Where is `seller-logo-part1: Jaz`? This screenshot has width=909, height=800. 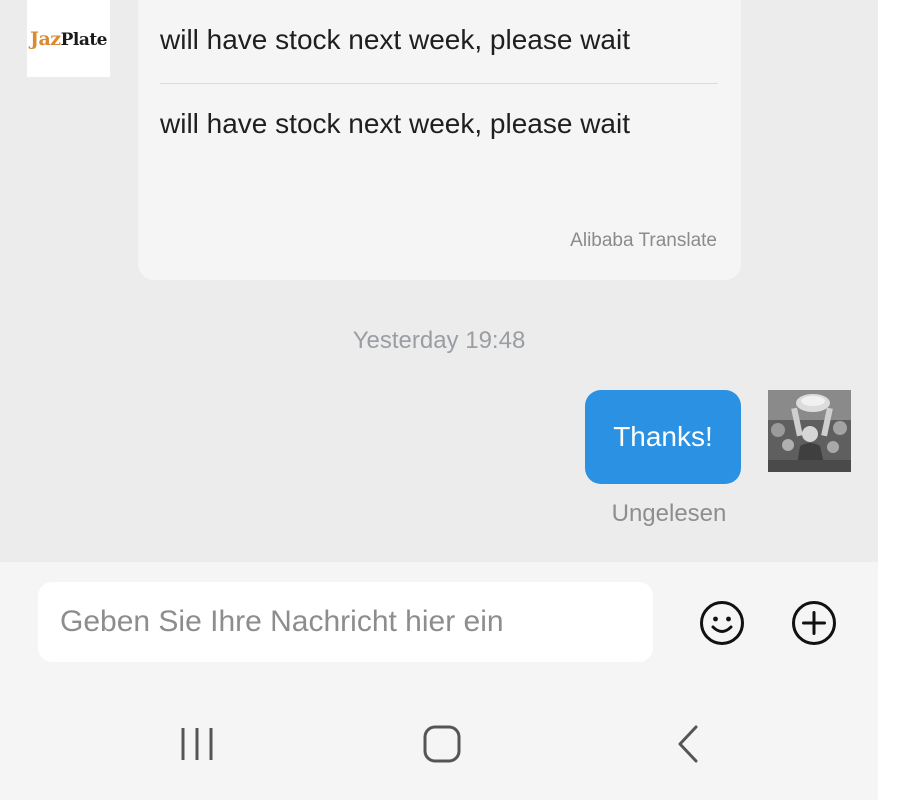 seller-logo-part1: Jaz is located at coordinates (45, 38).